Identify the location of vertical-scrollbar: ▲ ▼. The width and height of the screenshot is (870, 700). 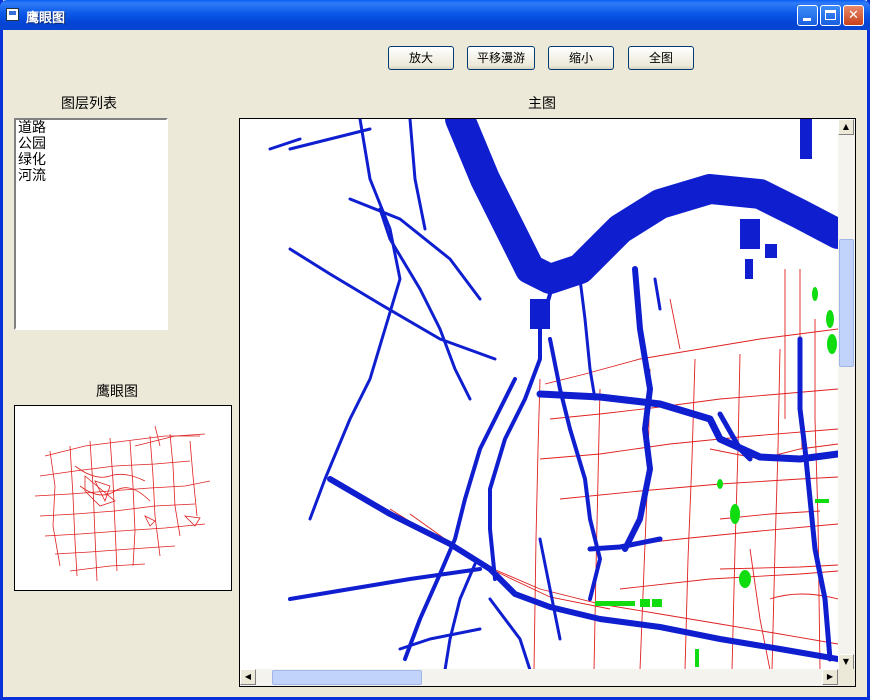
(846, 394).